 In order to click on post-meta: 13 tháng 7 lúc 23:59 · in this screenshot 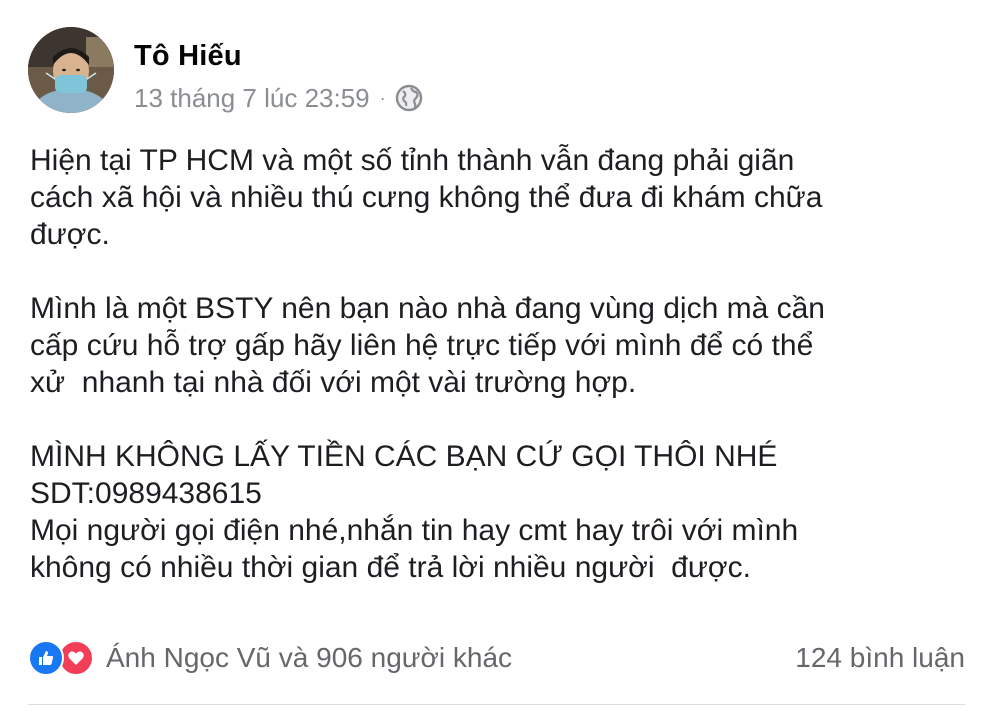, I will do `click(279, 98)`.